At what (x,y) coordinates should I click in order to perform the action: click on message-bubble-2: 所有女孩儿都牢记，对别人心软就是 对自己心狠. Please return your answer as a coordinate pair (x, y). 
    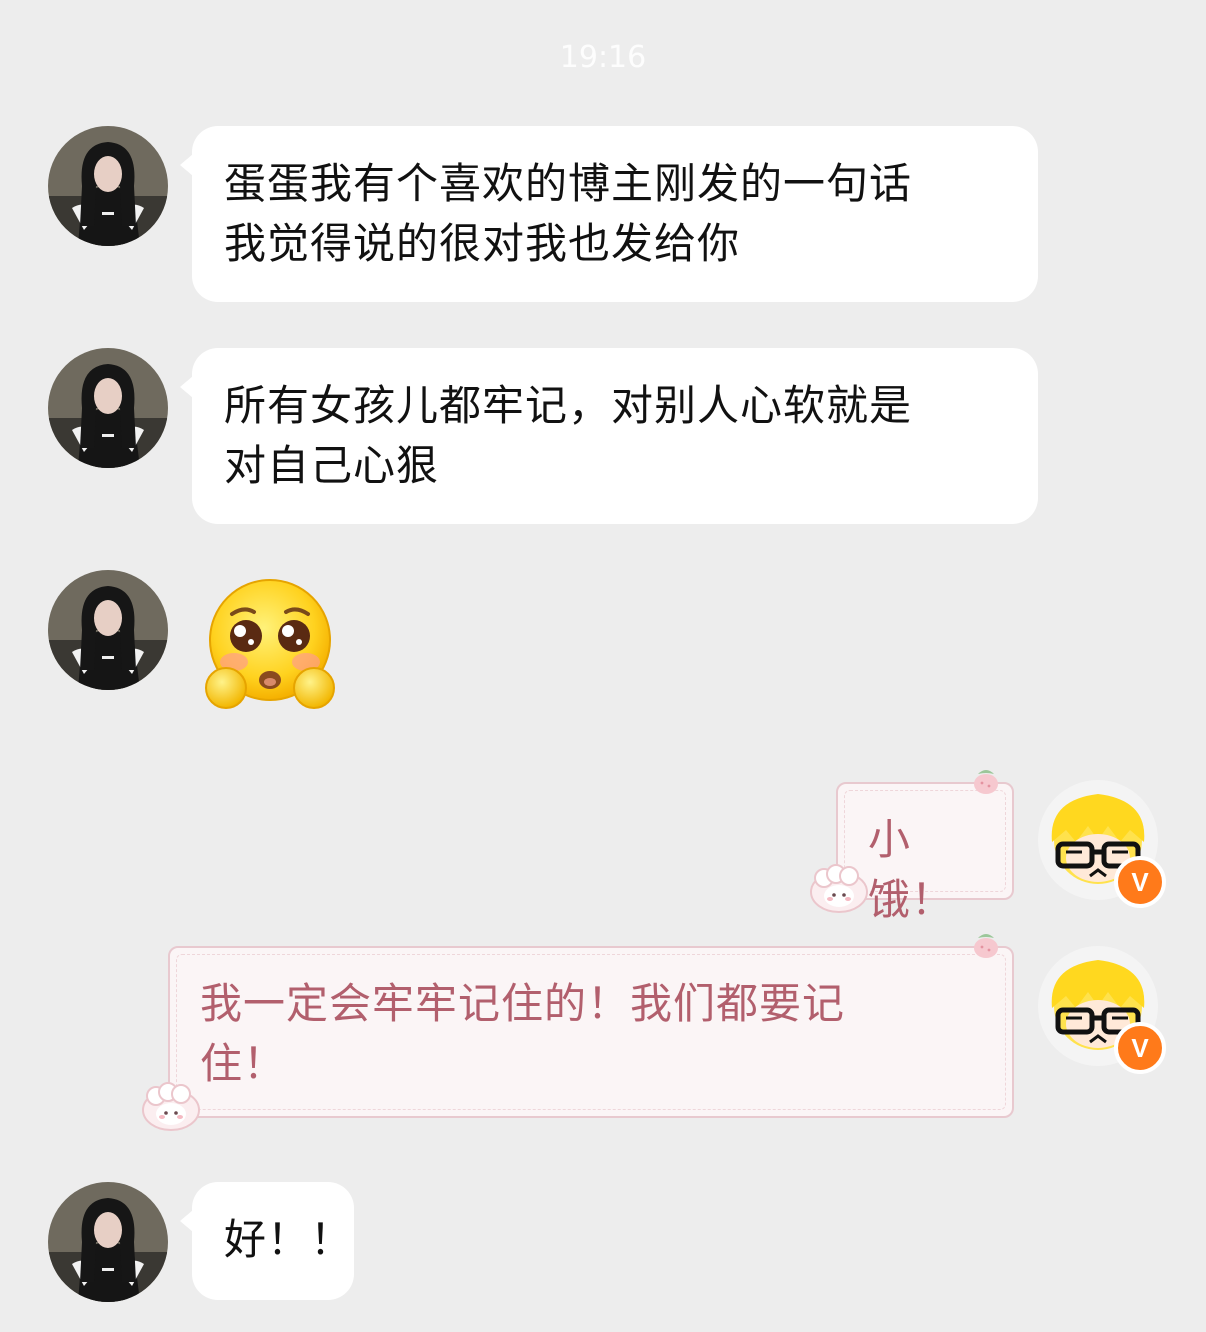
    Looking at the image, I should click on (609, 436).